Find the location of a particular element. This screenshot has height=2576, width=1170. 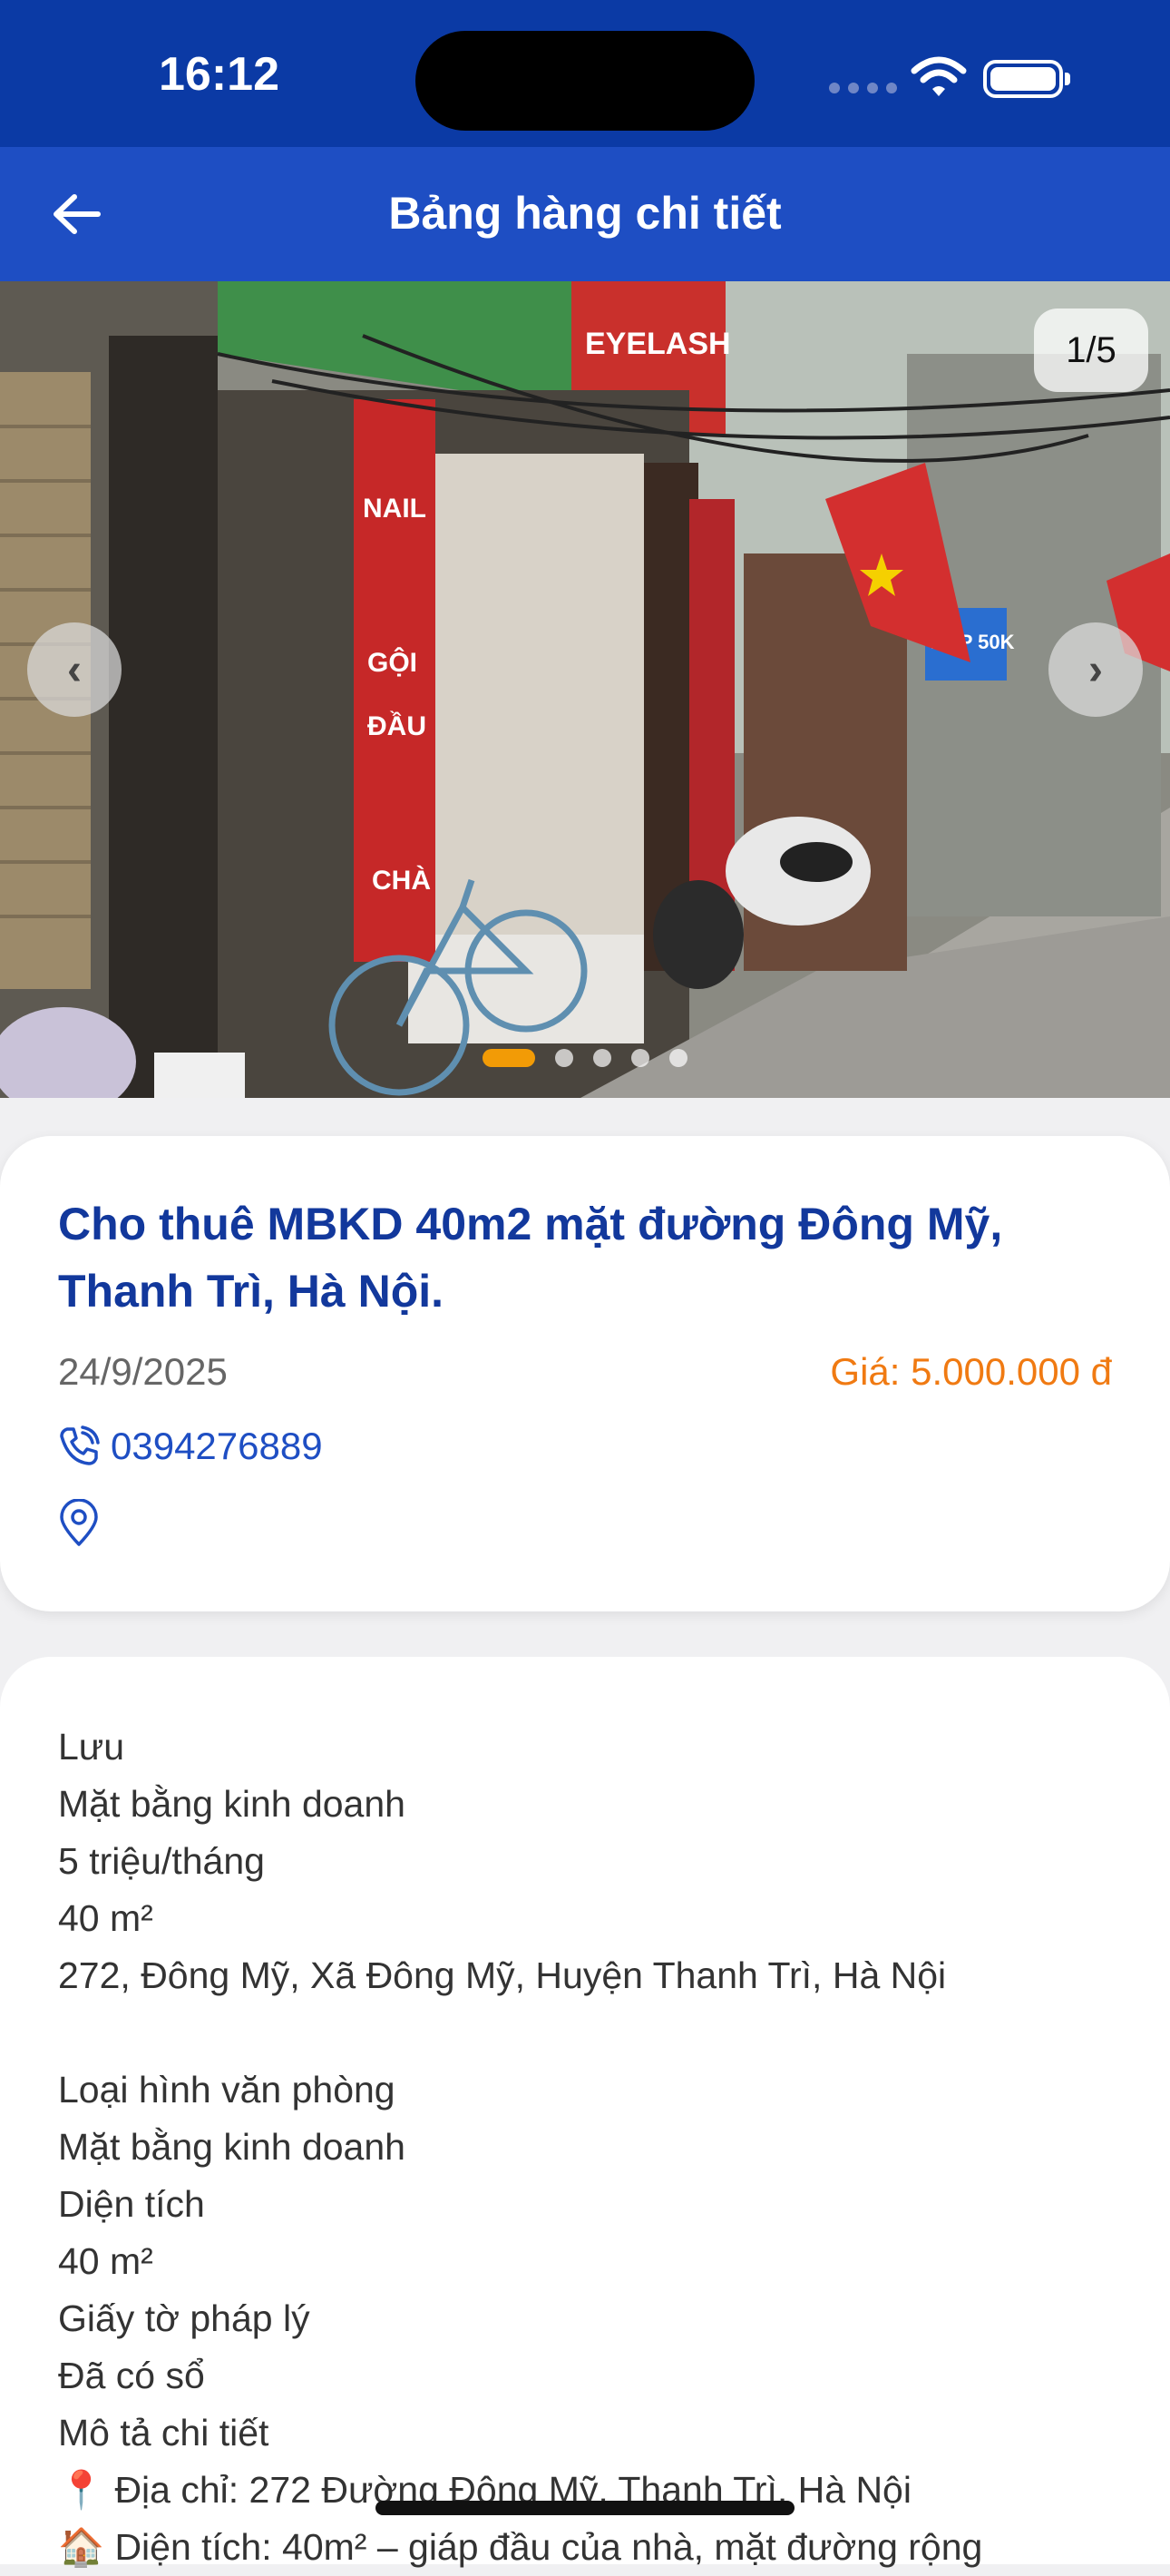

listing-date: 24/9/2025 is located at coordinates (143, 1371).